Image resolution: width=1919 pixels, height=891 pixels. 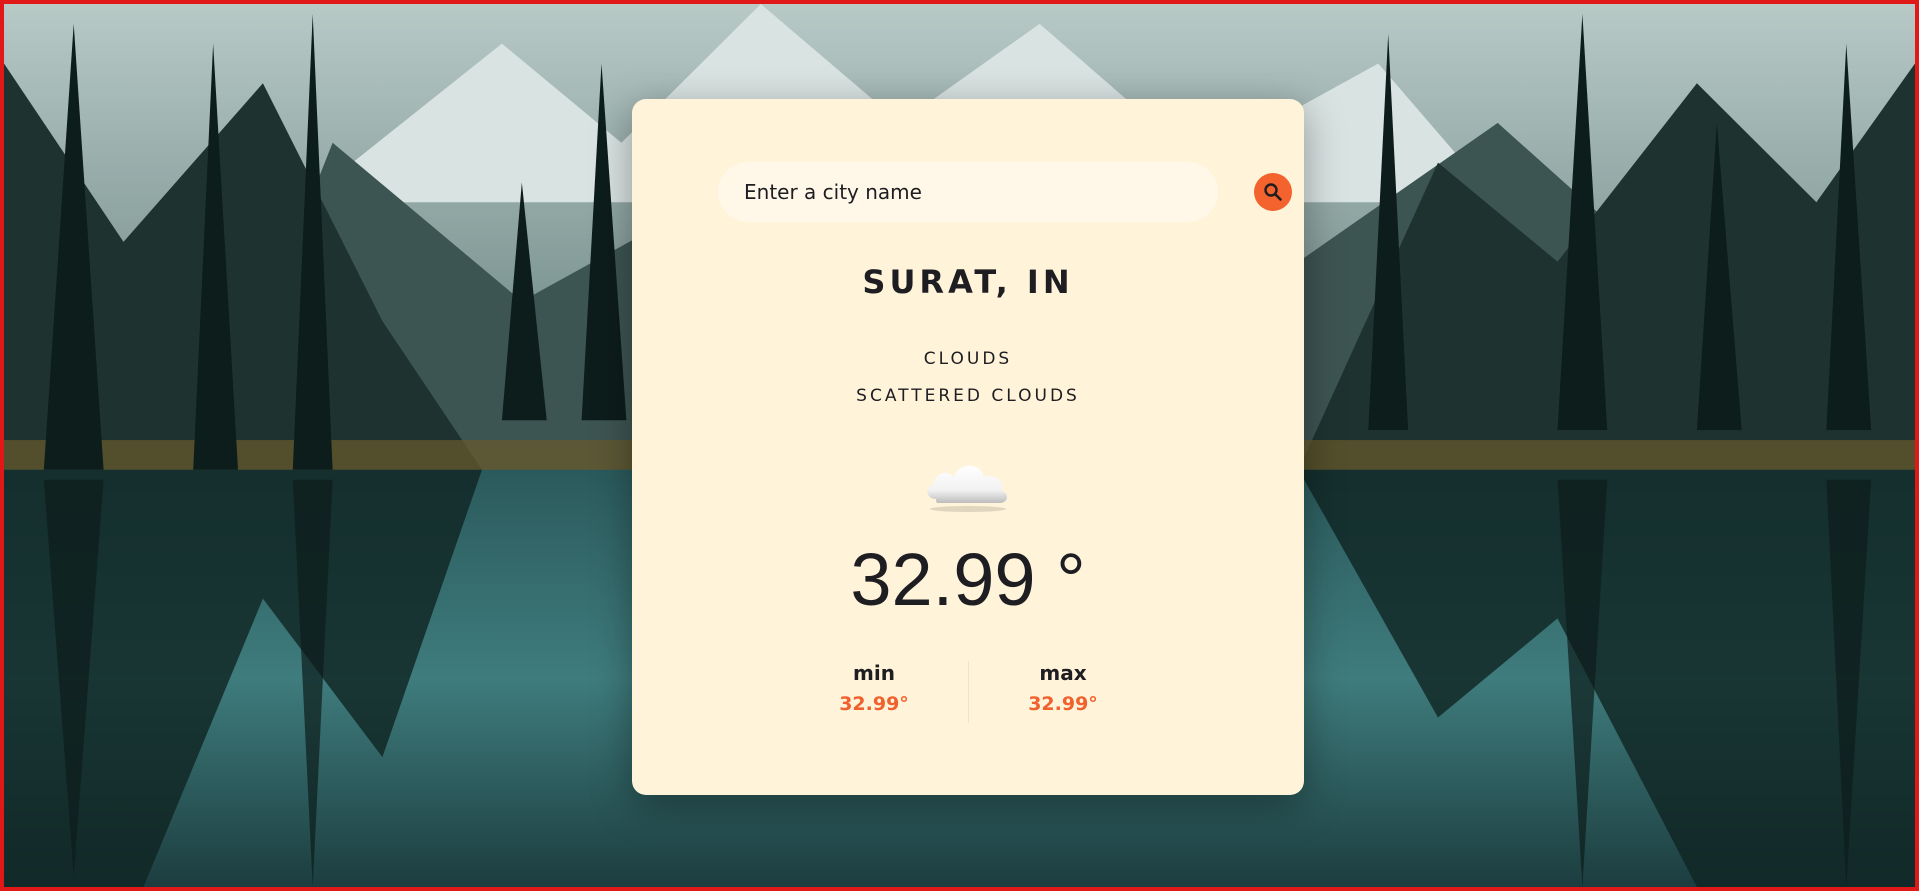 I want to click on min-label: min, so click(x=874, y=673).